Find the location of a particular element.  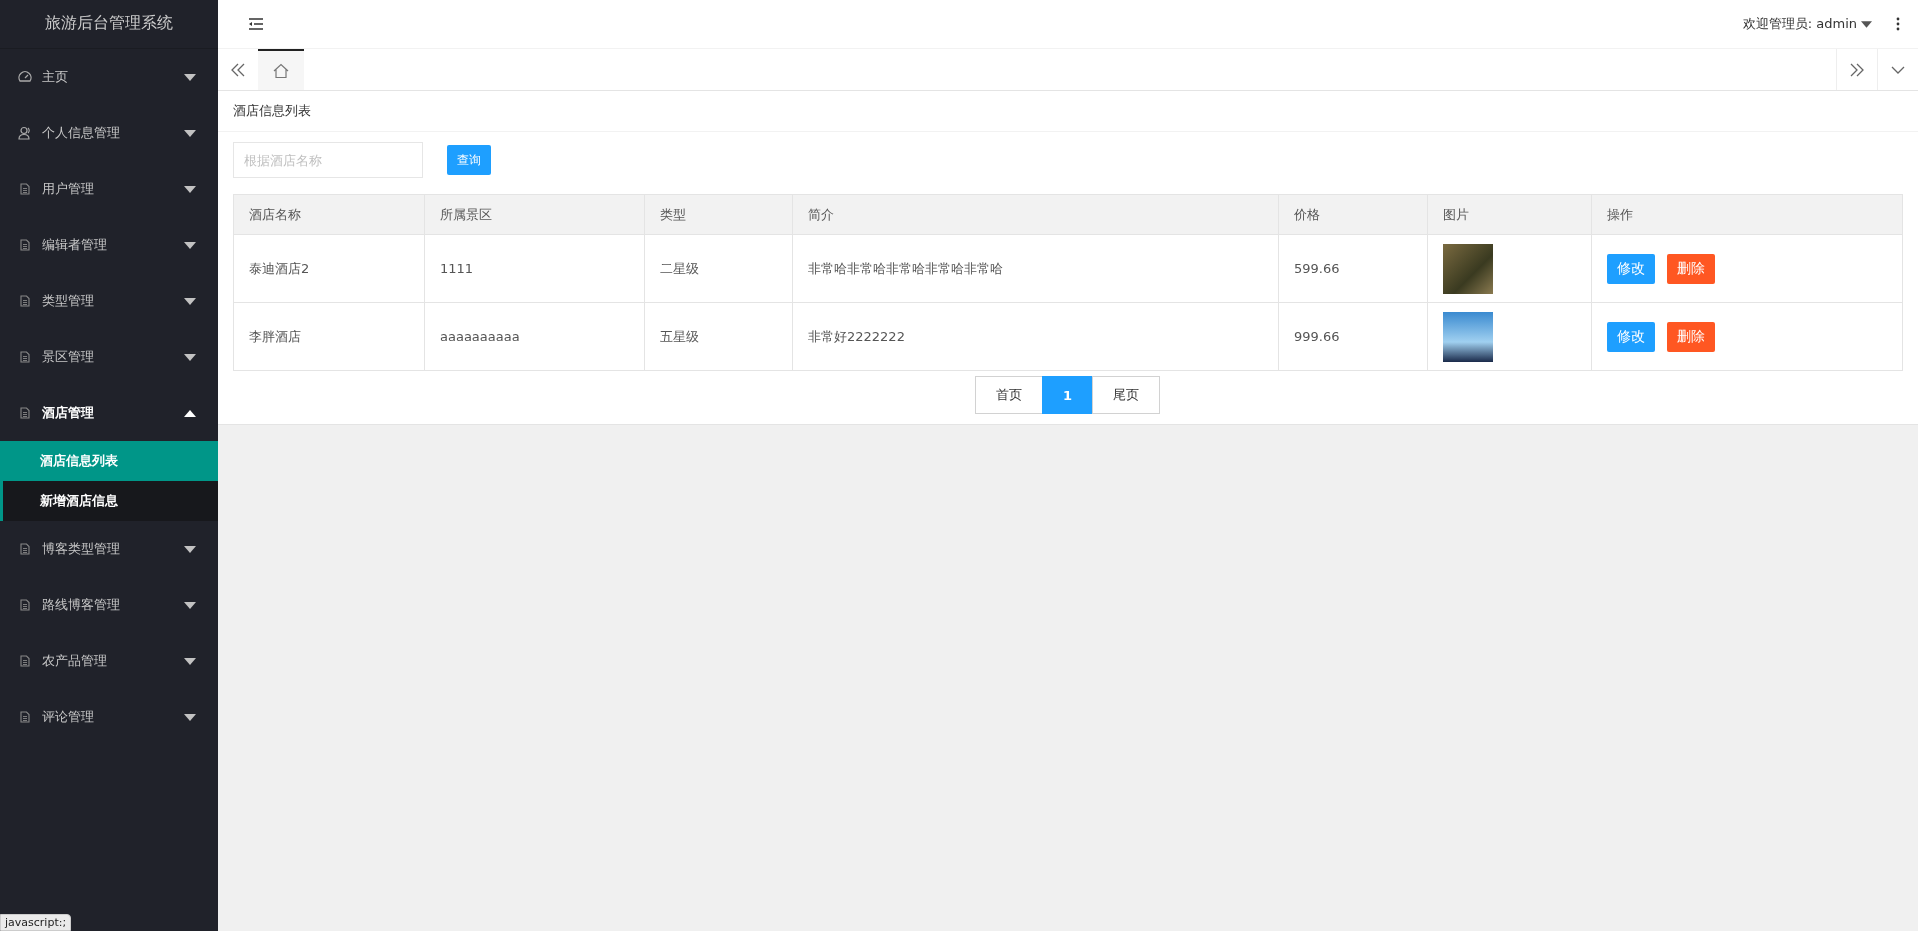

page-button: 尾页 is located at coordinates (1126, 395).